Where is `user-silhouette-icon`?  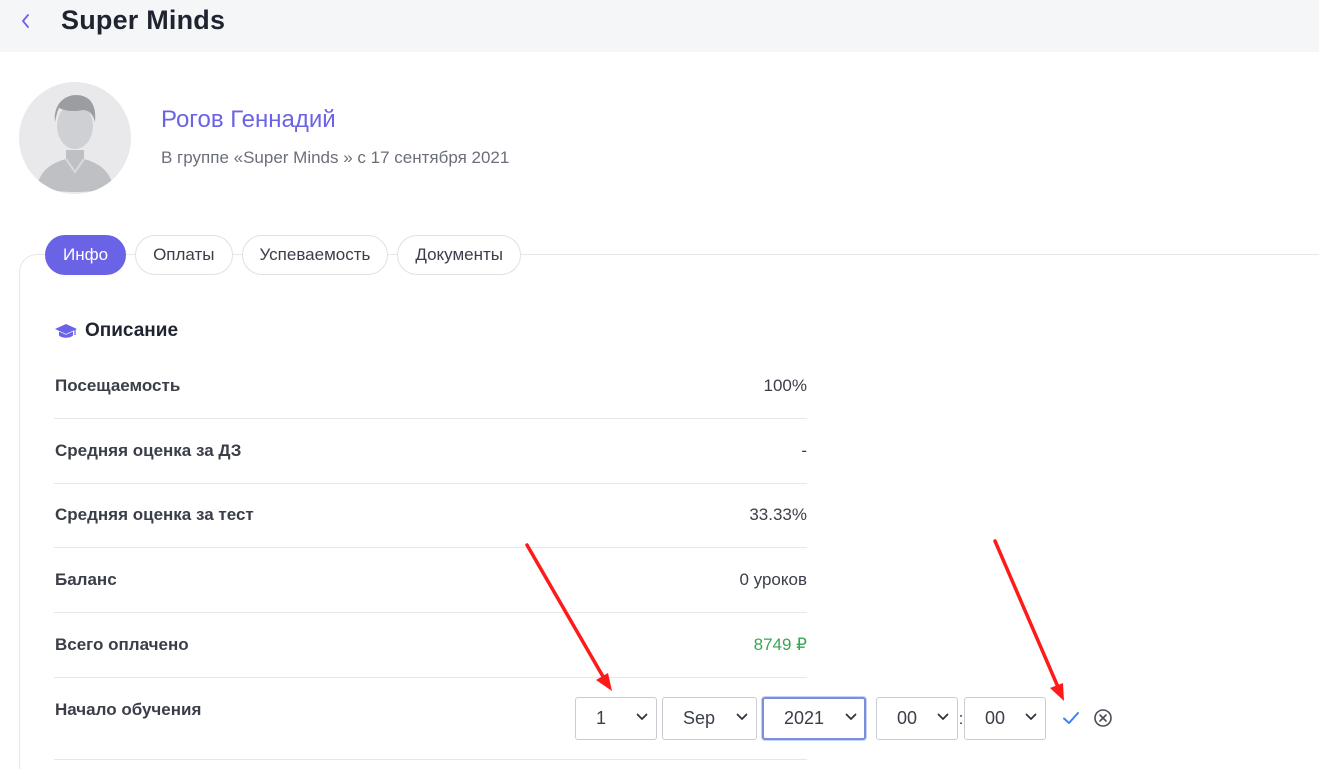
user-silhouette-icon is located at coordinates (75, 138).